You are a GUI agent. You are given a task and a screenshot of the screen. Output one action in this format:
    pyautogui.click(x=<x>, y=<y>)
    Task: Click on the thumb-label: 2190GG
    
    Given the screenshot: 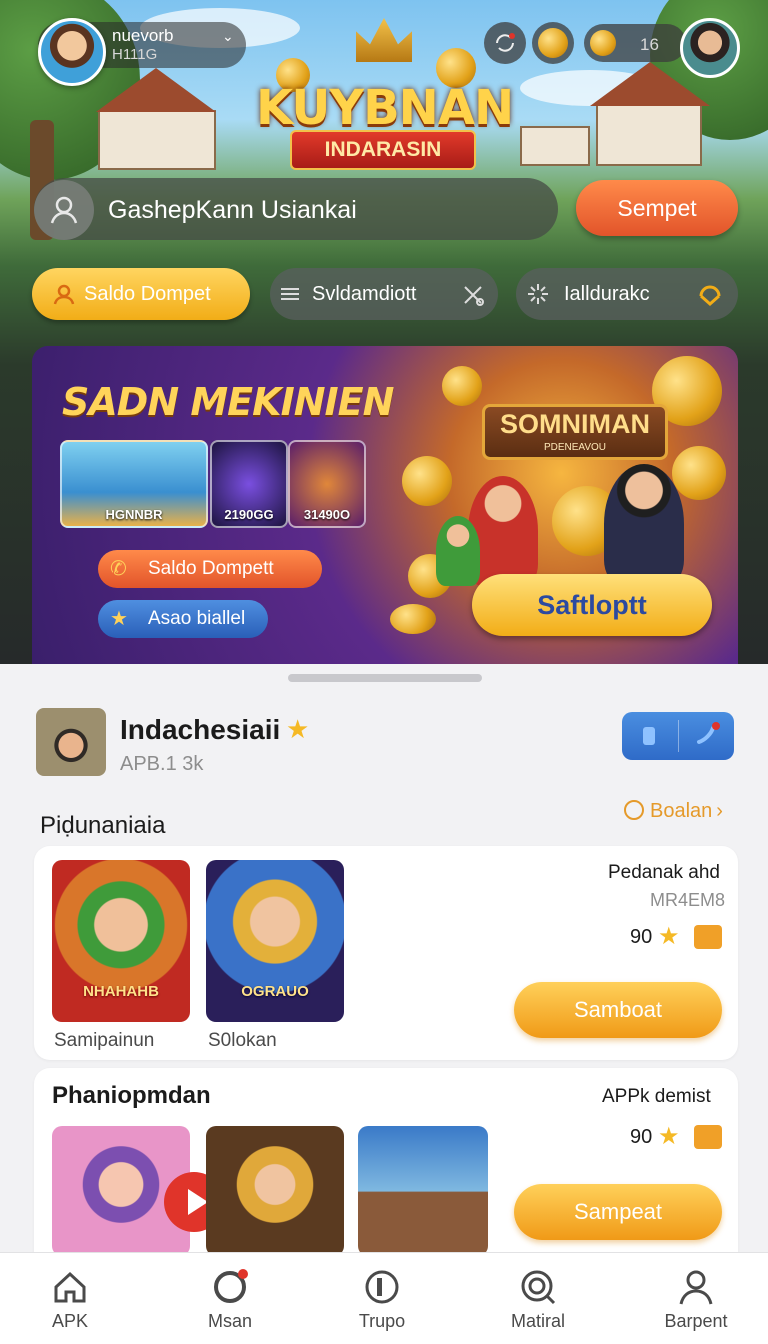 What is the action you would take?
    pyautogui.click(x=249, y=514)
    